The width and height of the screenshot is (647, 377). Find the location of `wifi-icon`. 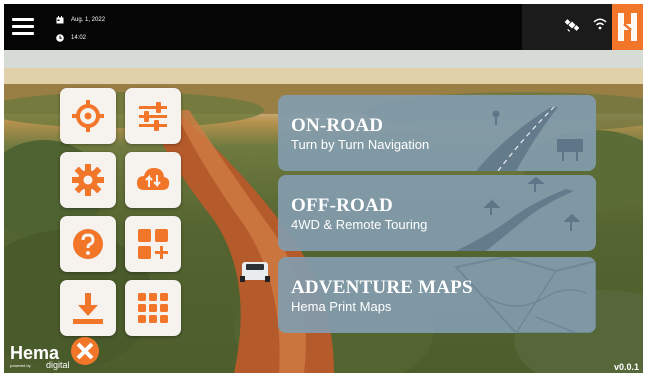

wifi-icon is located at coordinates (600, 24).